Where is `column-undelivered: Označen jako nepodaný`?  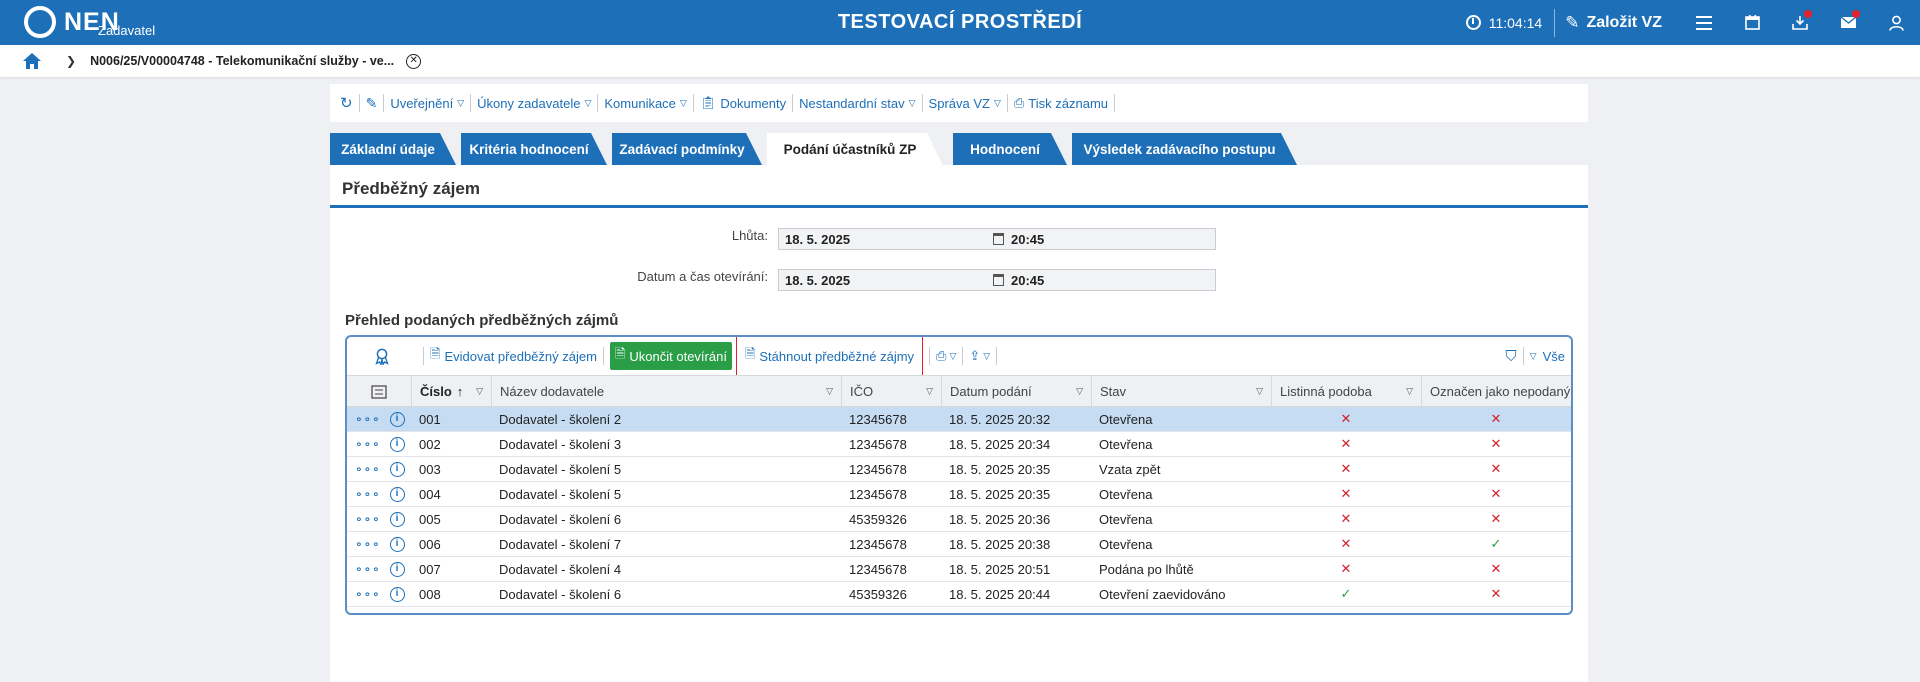 column-undelivered: Označen jako nepodaný is located at coordinates (1496, 391).